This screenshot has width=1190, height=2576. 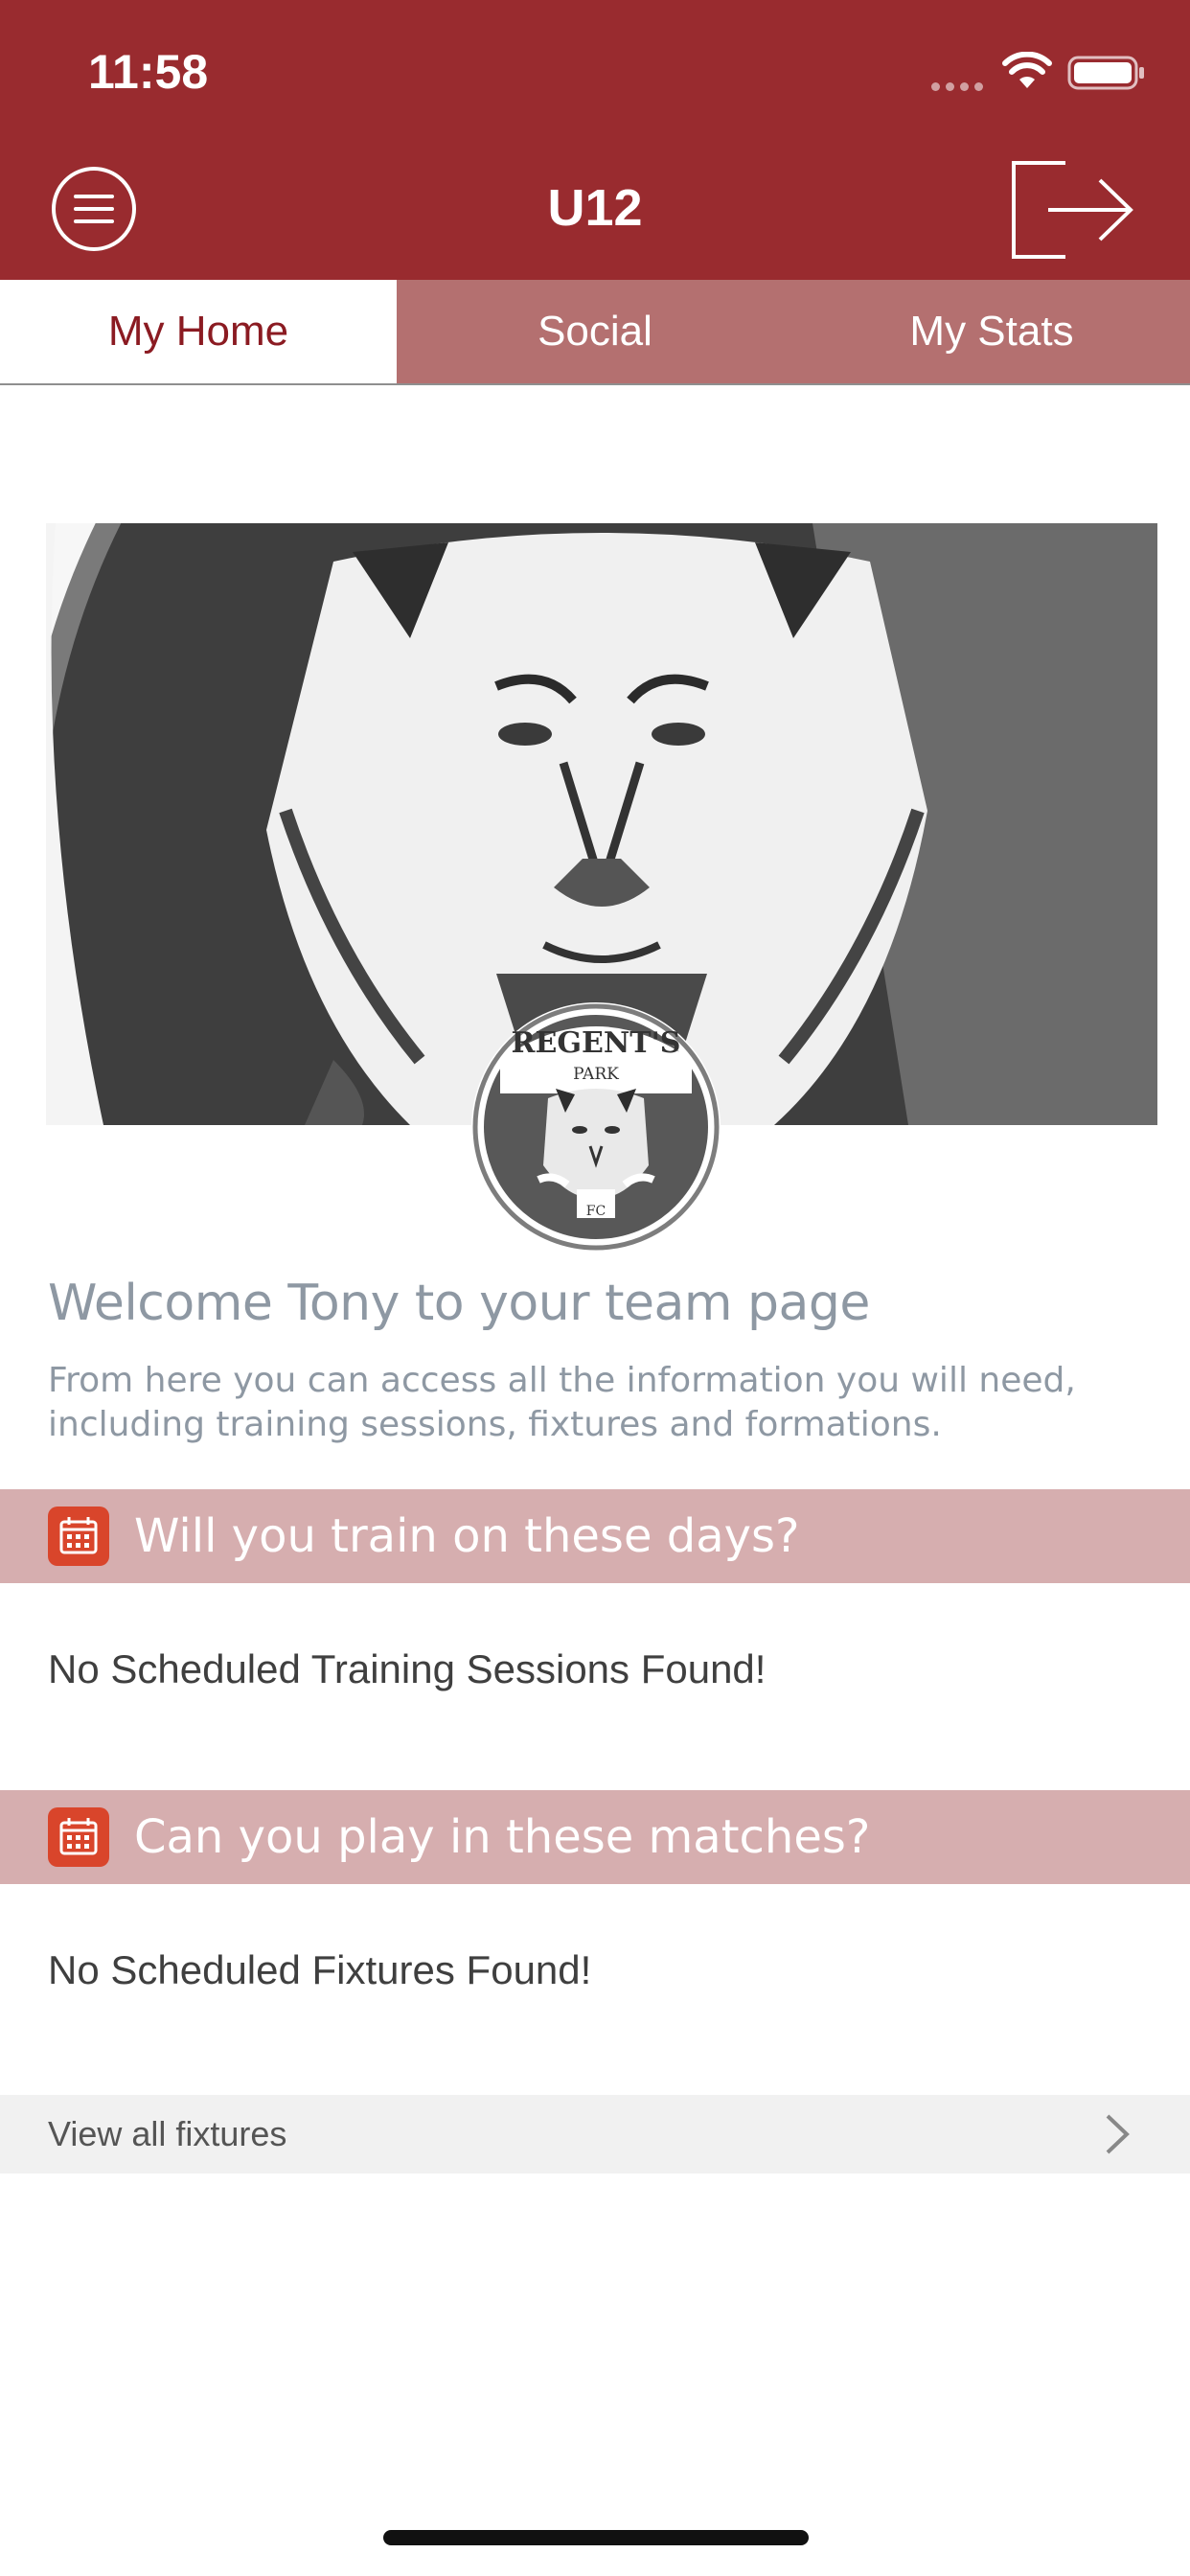 I want to click on tab-social: Social, so click(x=595, y=331).